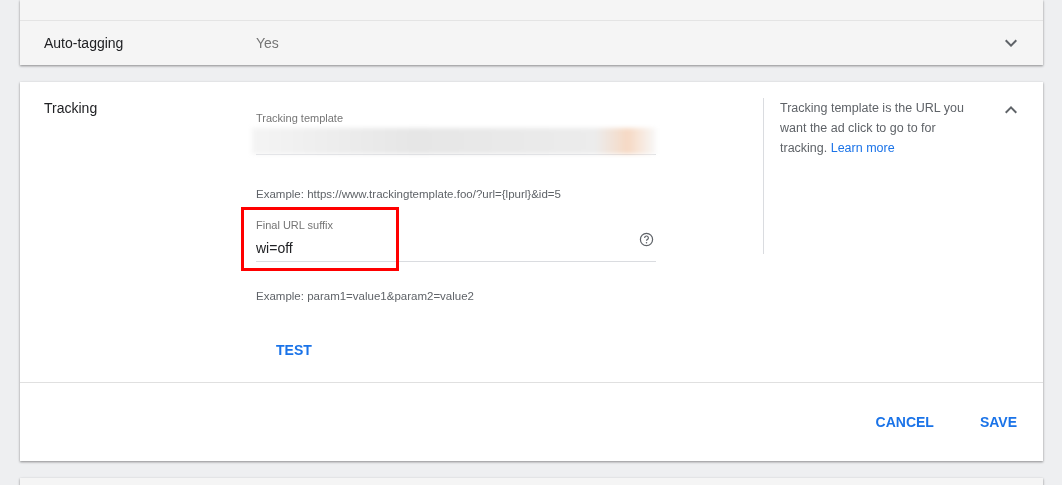 This screenshot has width=1062, height=485. What do you see at coordinates (646, 239) in the screenshot?
I see `help-icon` at bounding box center [646, 239].